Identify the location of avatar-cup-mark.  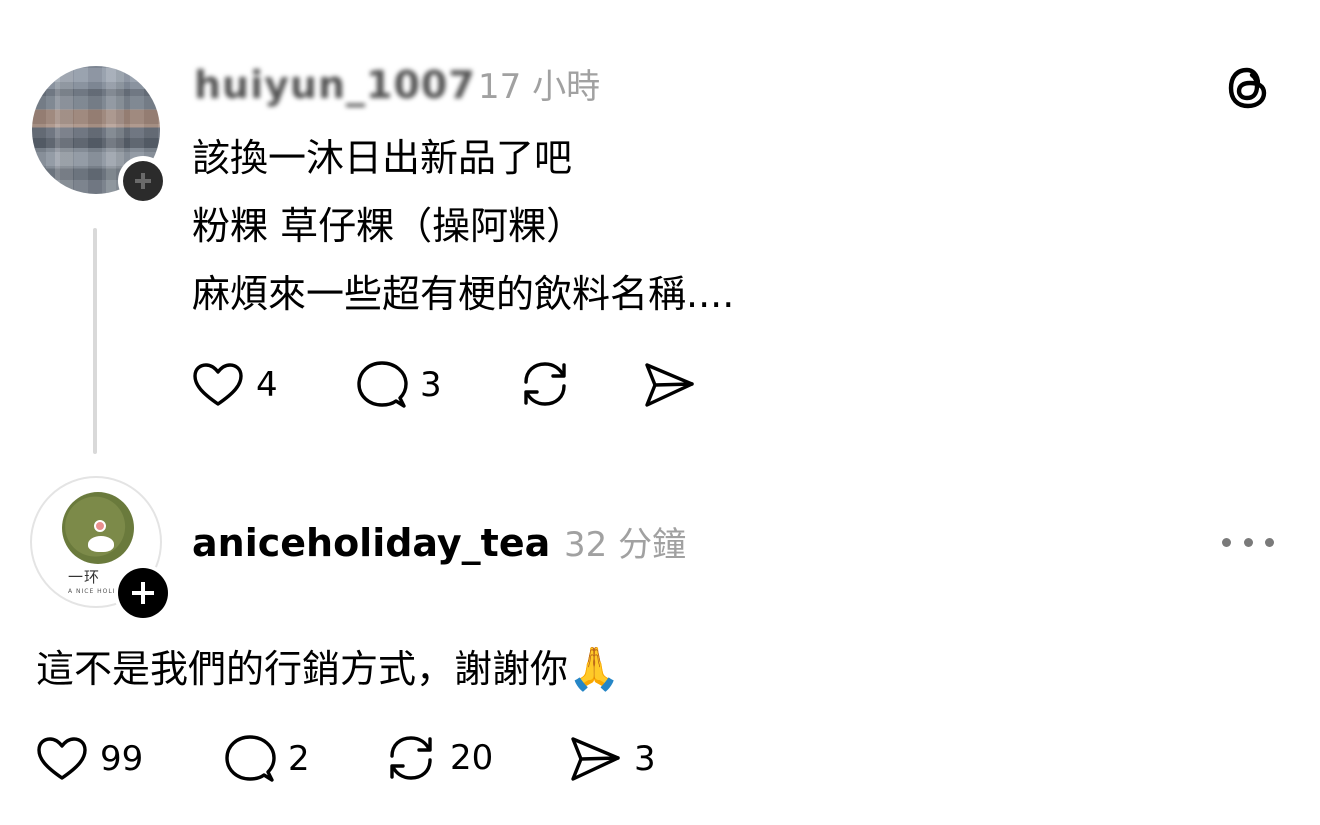
(101, 544).